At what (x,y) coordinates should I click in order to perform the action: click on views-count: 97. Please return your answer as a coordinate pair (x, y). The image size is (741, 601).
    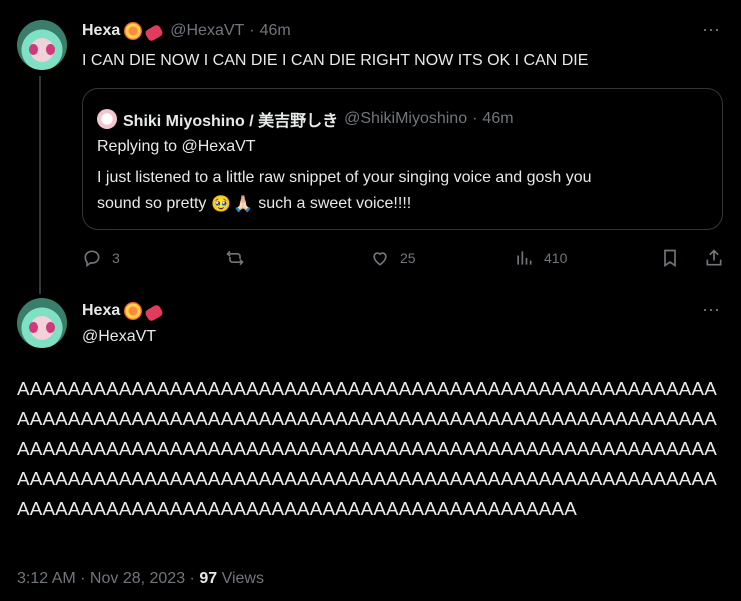
    Looking at the image, I should click on (208, 578).